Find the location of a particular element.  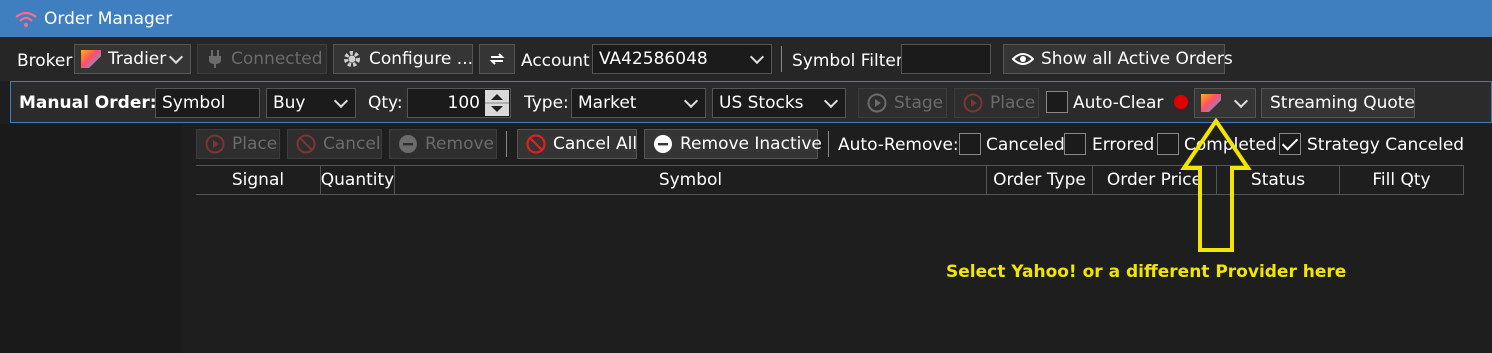

tradier-logo-icon is located at coordinates (91, 59).